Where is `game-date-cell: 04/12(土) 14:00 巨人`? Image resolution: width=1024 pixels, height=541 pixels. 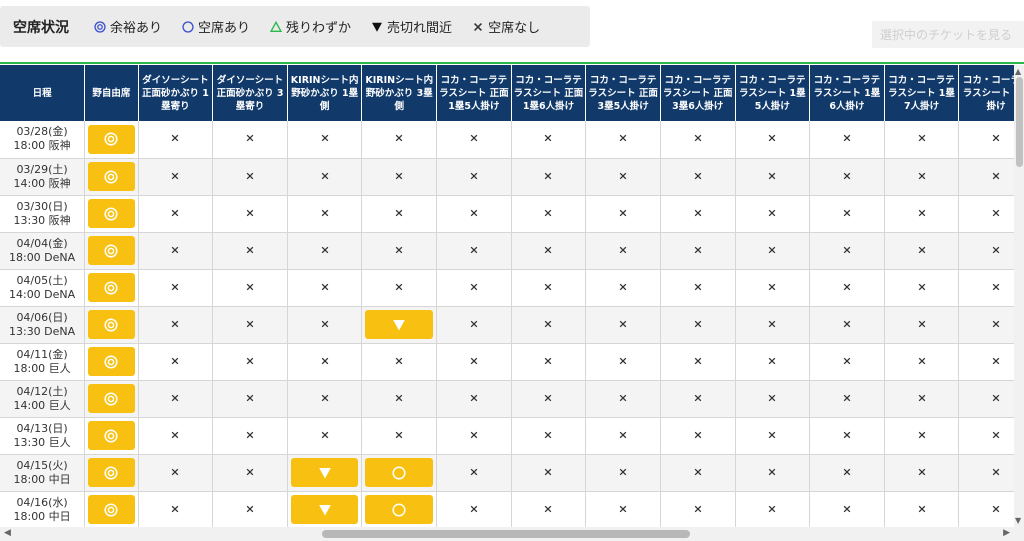
game-date-cell: 04/12(土) 14:00 巨人 is located at coordinates (43, 399).